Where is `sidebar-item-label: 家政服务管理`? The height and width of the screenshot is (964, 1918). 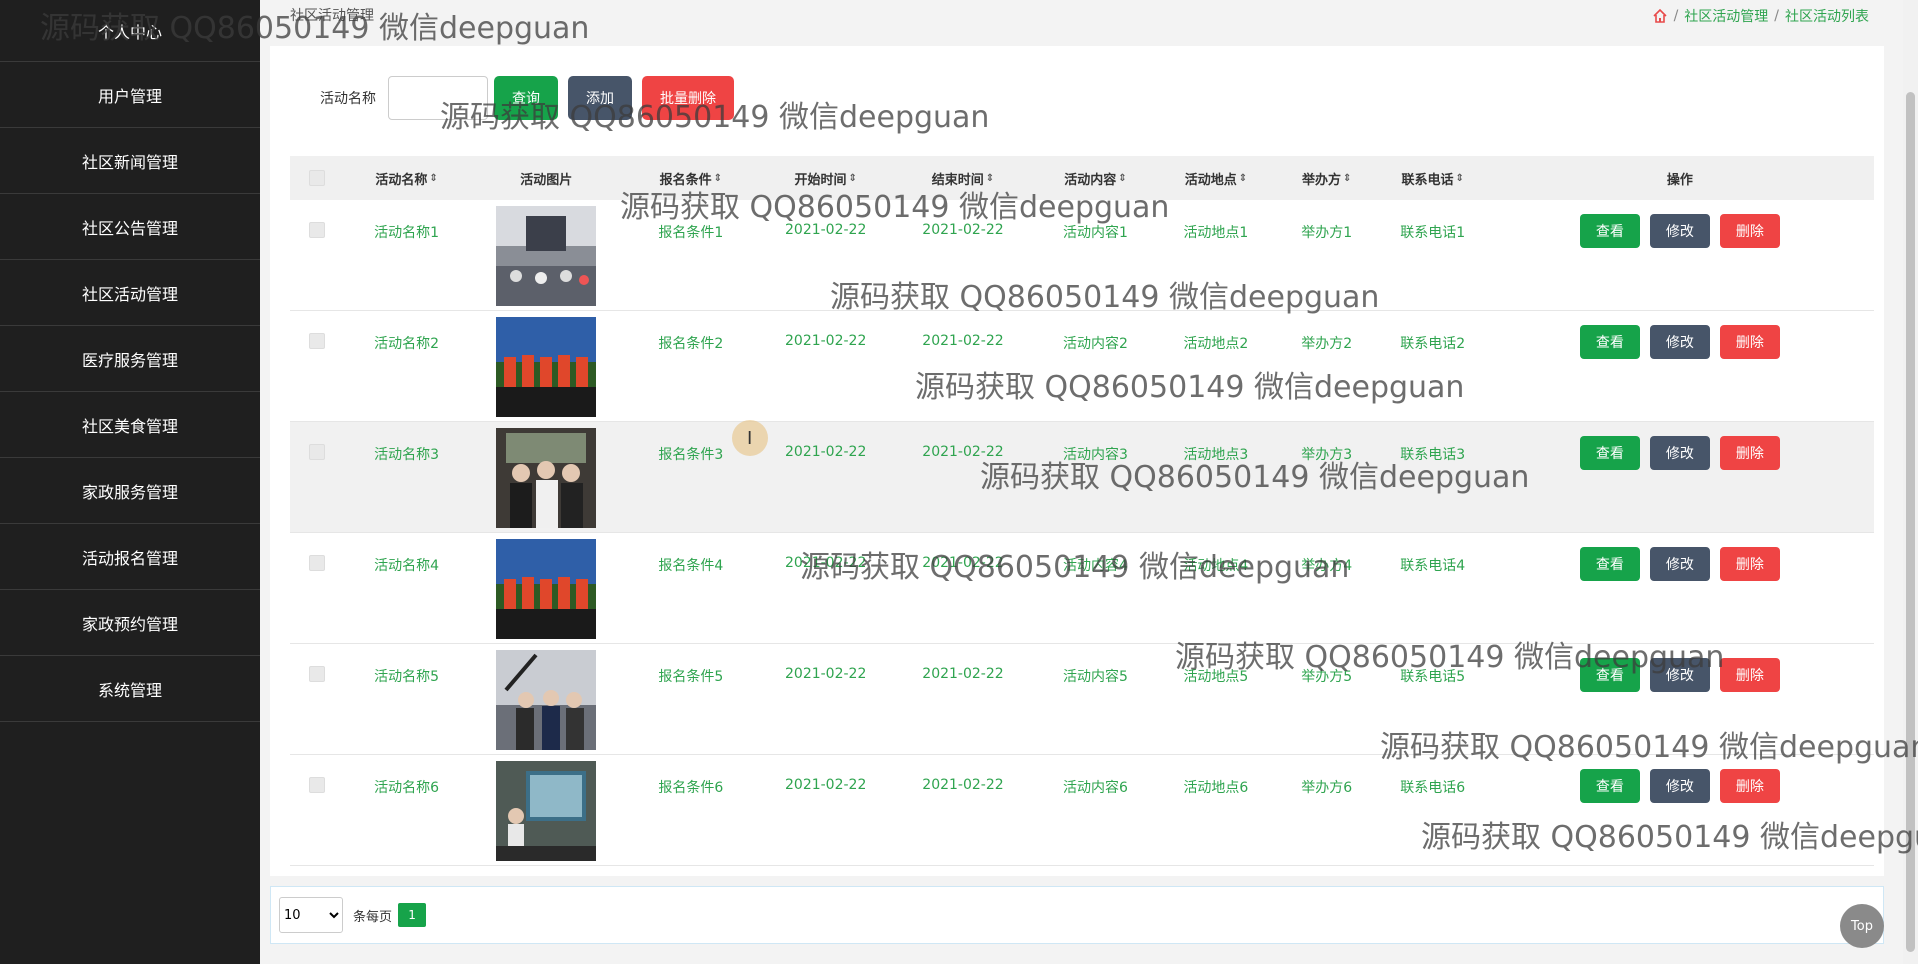 sidebar-item-label: 家政服务管理 is located at coordinates (129, 492).